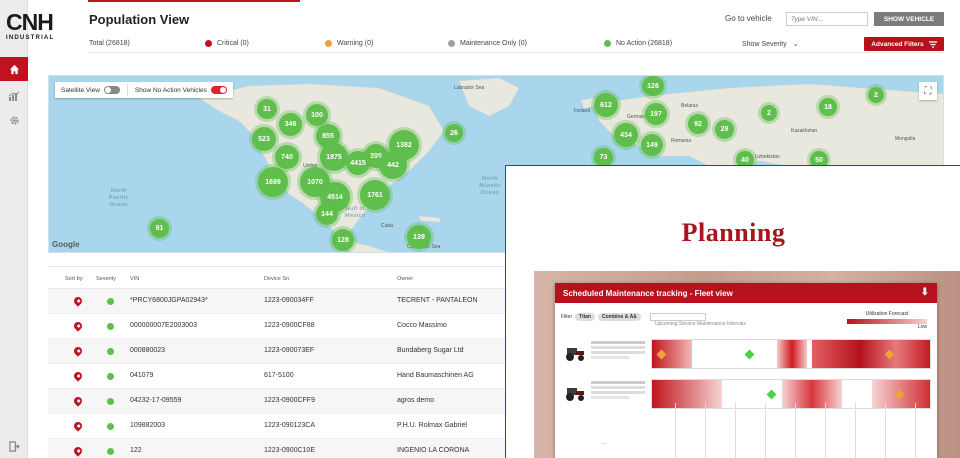  I want to click on filter-chip: Combine & A&, so click(619, 317).